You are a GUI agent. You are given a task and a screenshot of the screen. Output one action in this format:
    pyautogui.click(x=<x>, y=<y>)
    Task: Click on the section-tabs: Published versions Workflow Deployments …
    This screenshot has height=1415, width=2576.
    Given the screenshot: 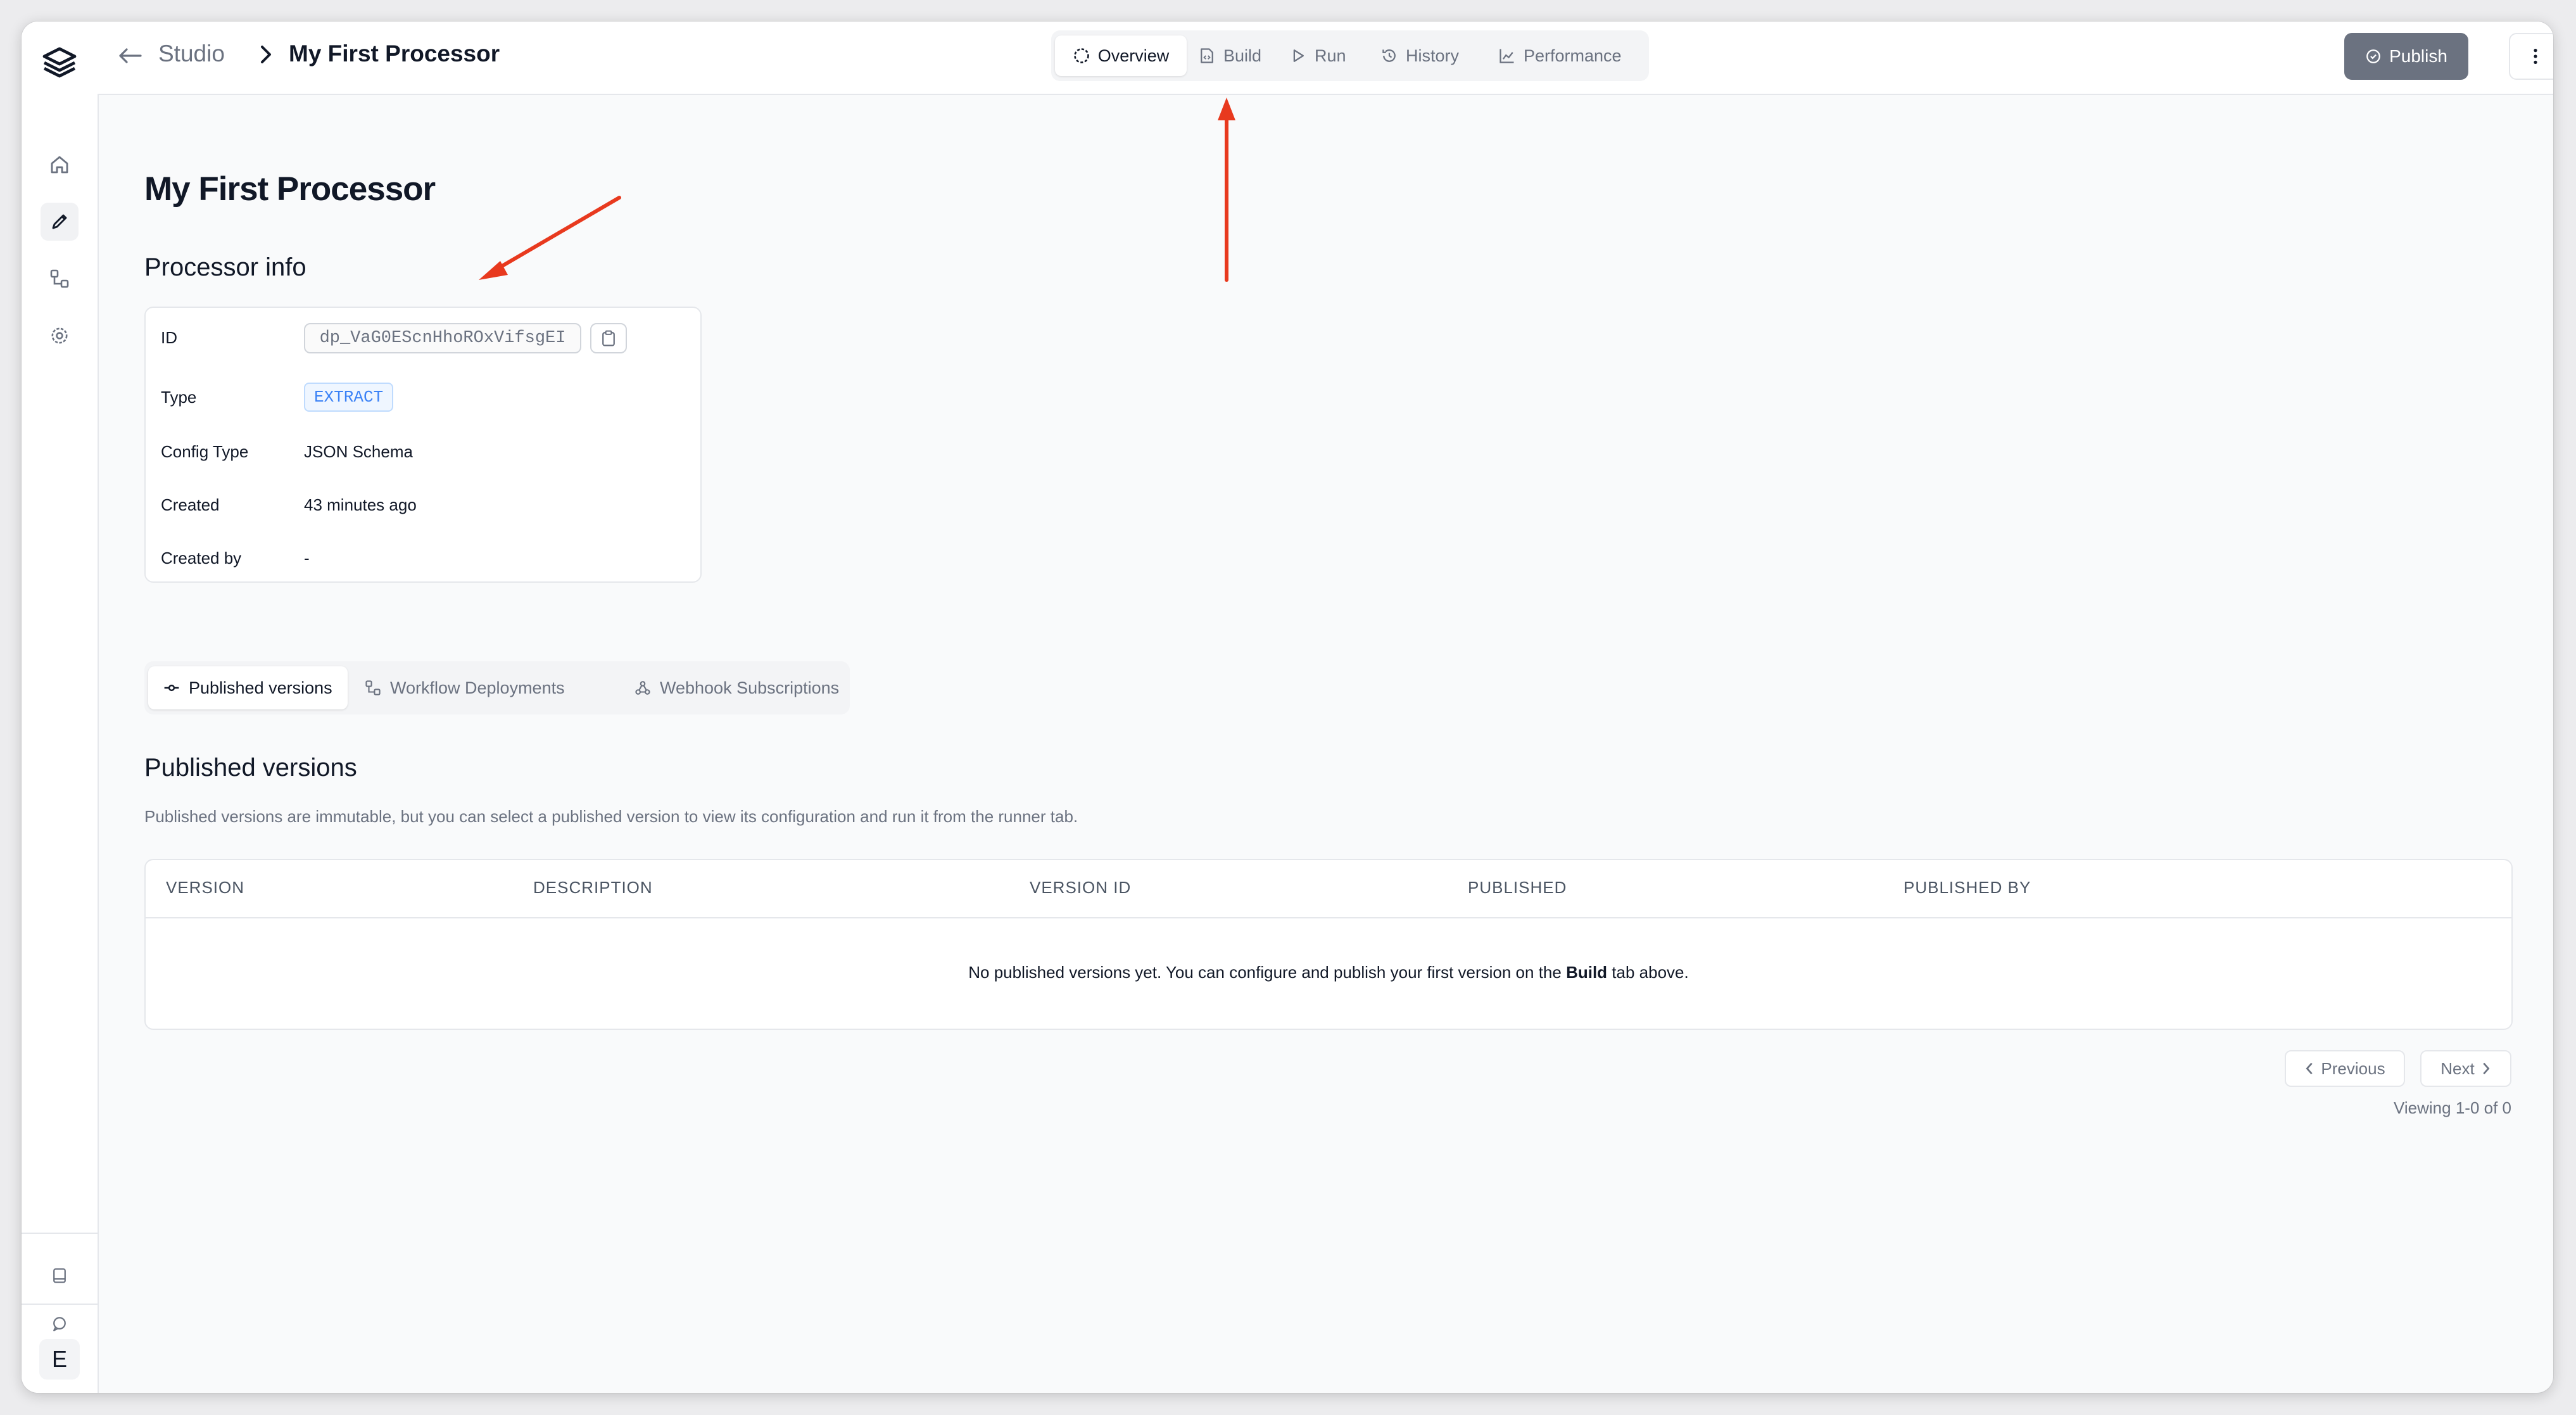 What is the action you would take?
    pyautogui.click(x=497, y=687)
    